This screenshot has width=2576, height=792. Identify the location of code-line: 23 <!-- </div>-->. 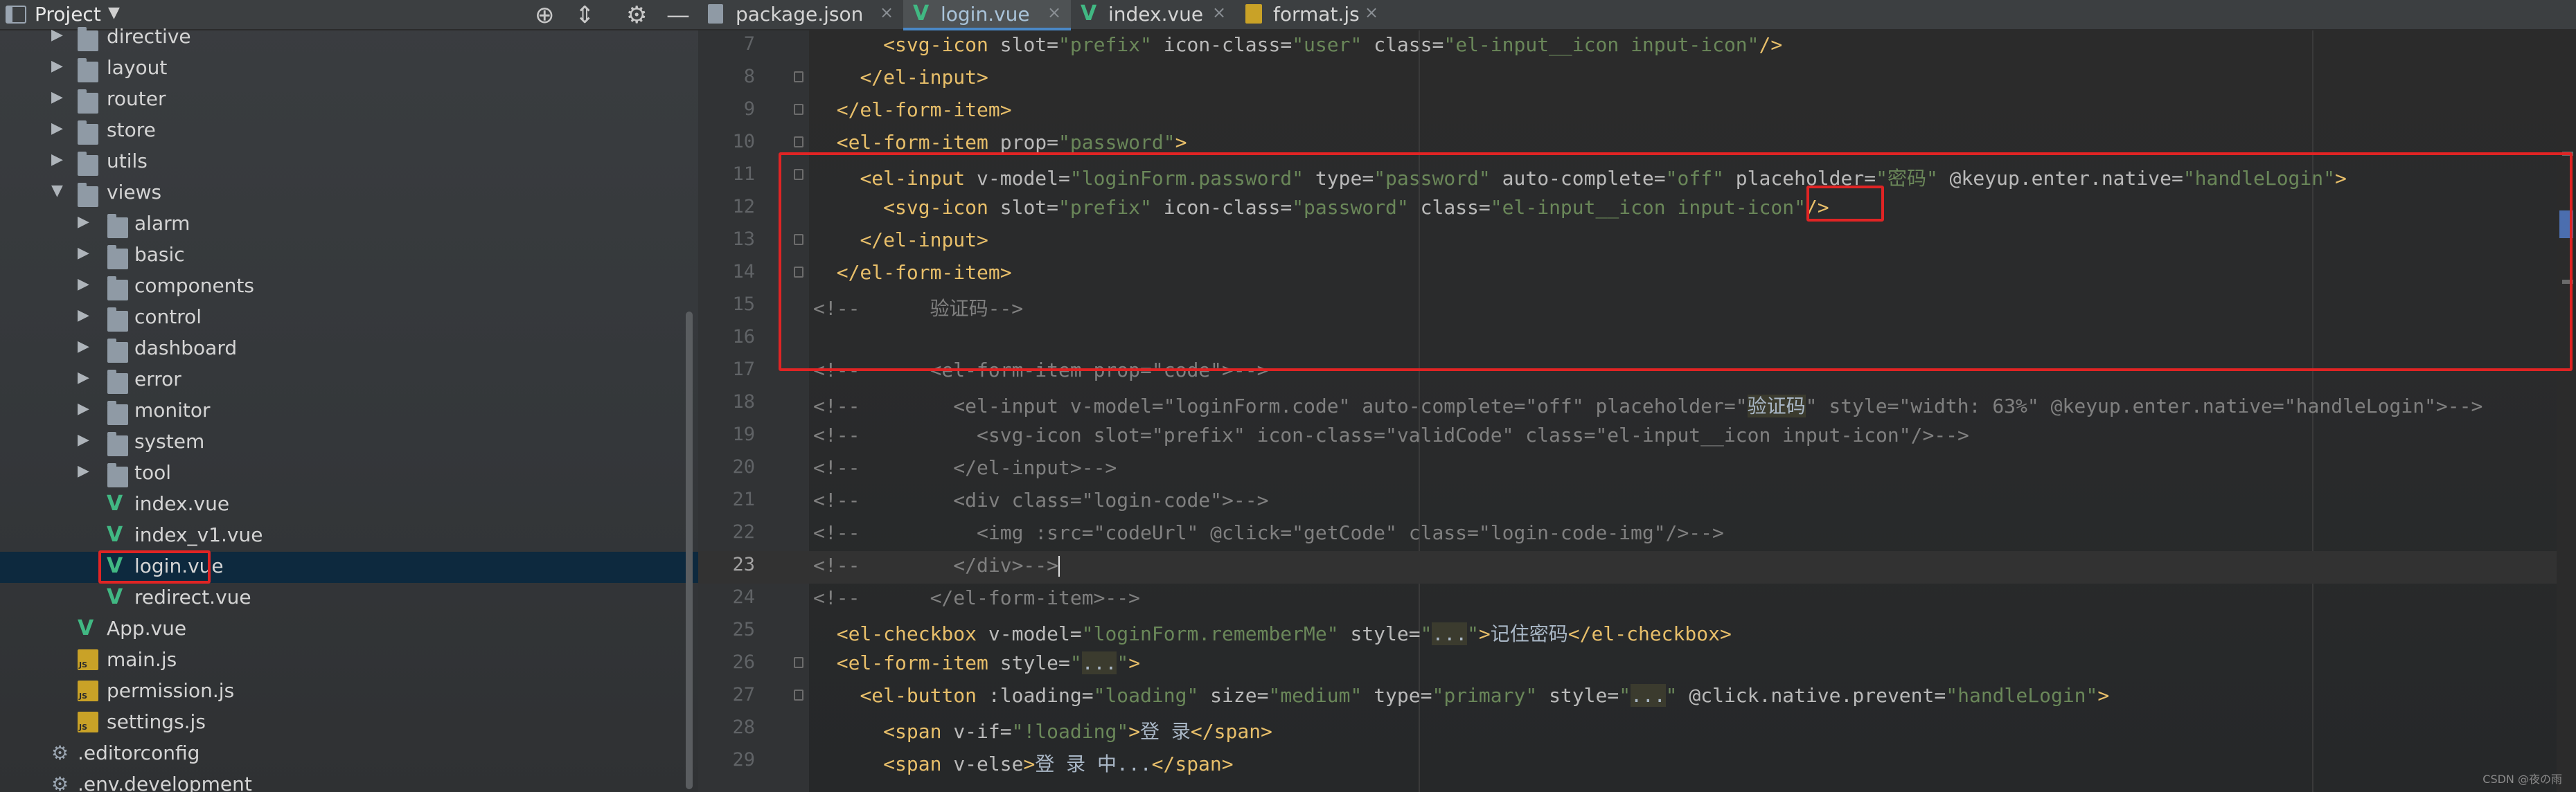
(1637, 567).